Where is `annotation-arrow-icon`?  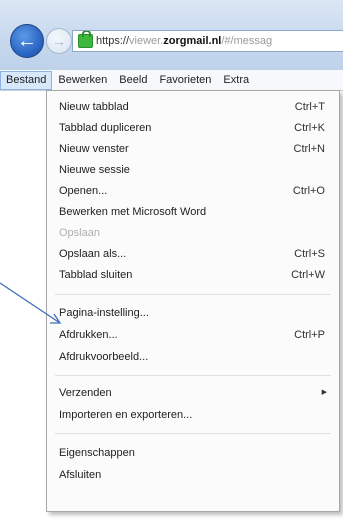
annotation-arrow-icon is located at coordinates (31, 303).